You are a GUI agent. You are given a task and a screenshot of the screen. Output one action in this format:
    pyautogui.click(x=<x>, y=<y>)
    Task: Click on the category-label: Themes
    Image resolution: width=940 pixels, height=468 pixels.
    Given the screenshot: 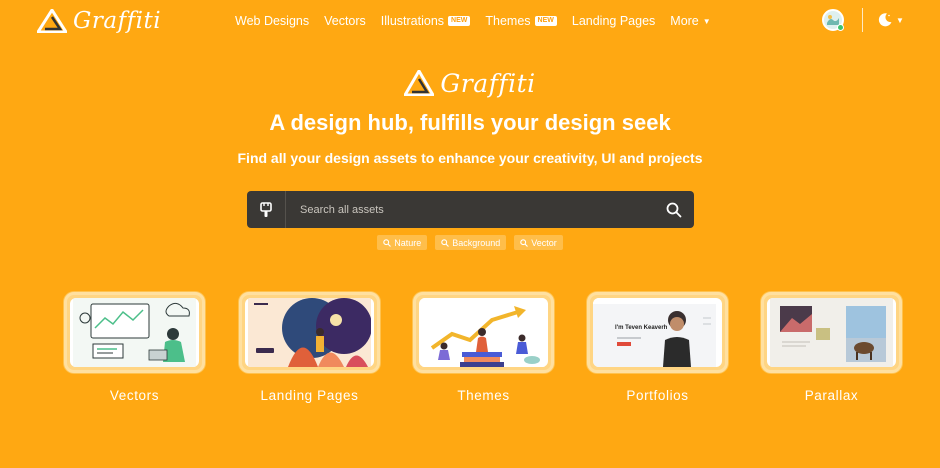 What is the action you would take?
    pyautogui.click(x=483, y=395)
    